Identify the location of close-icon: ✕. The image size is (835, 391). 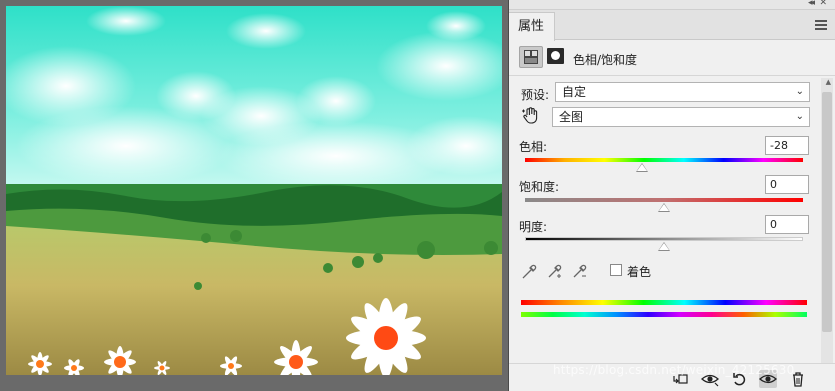
(823, 4).